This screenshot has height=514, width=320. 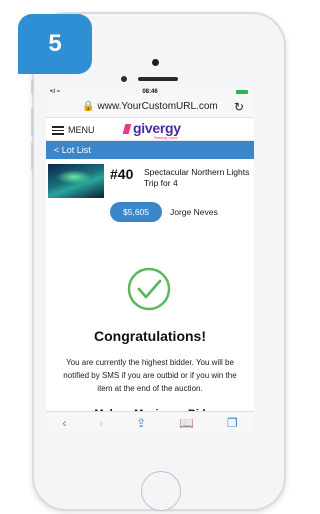 I want to click on current-bid-badge: $5,605, so click(x=136, y=212).